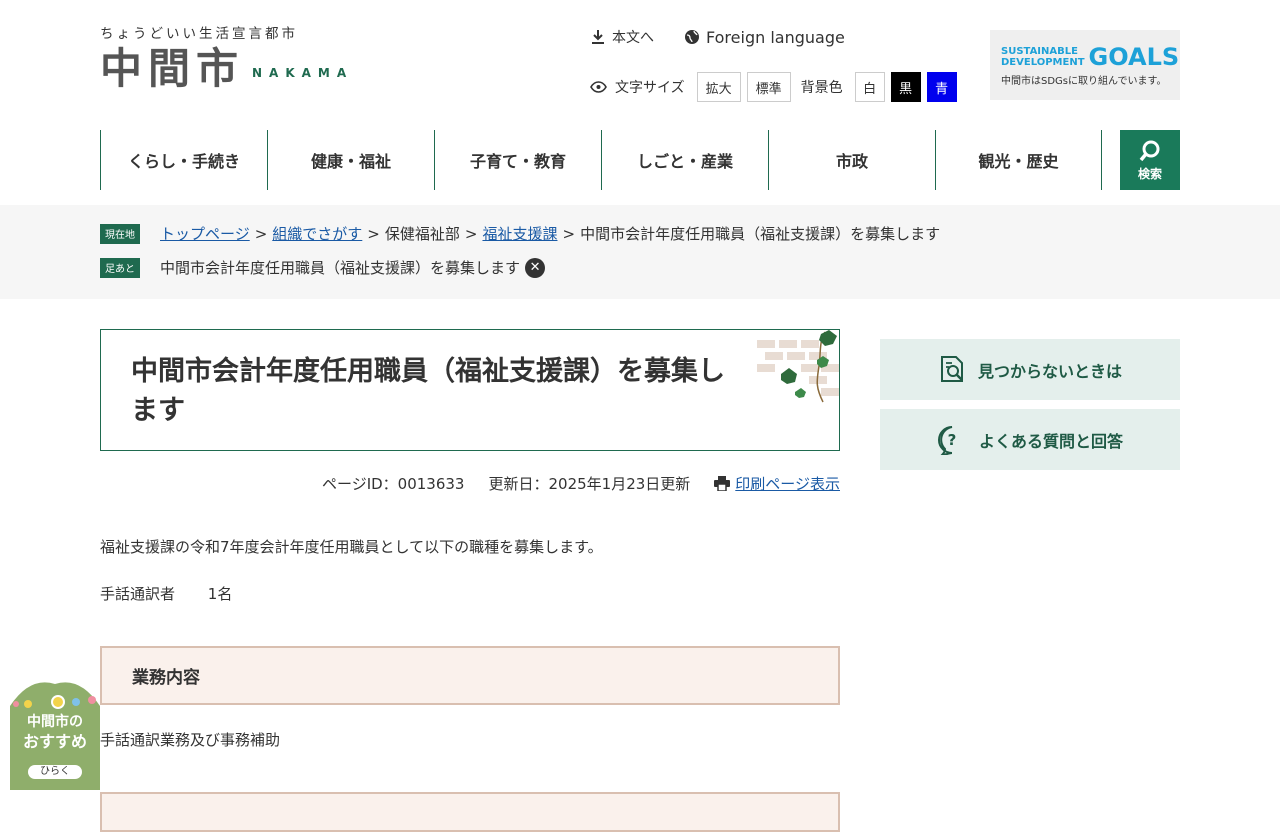  What do you see at coordinates (869, 87) in the screenshot?
I see `bg-white-button: 白` at bounding box center [869, 87].